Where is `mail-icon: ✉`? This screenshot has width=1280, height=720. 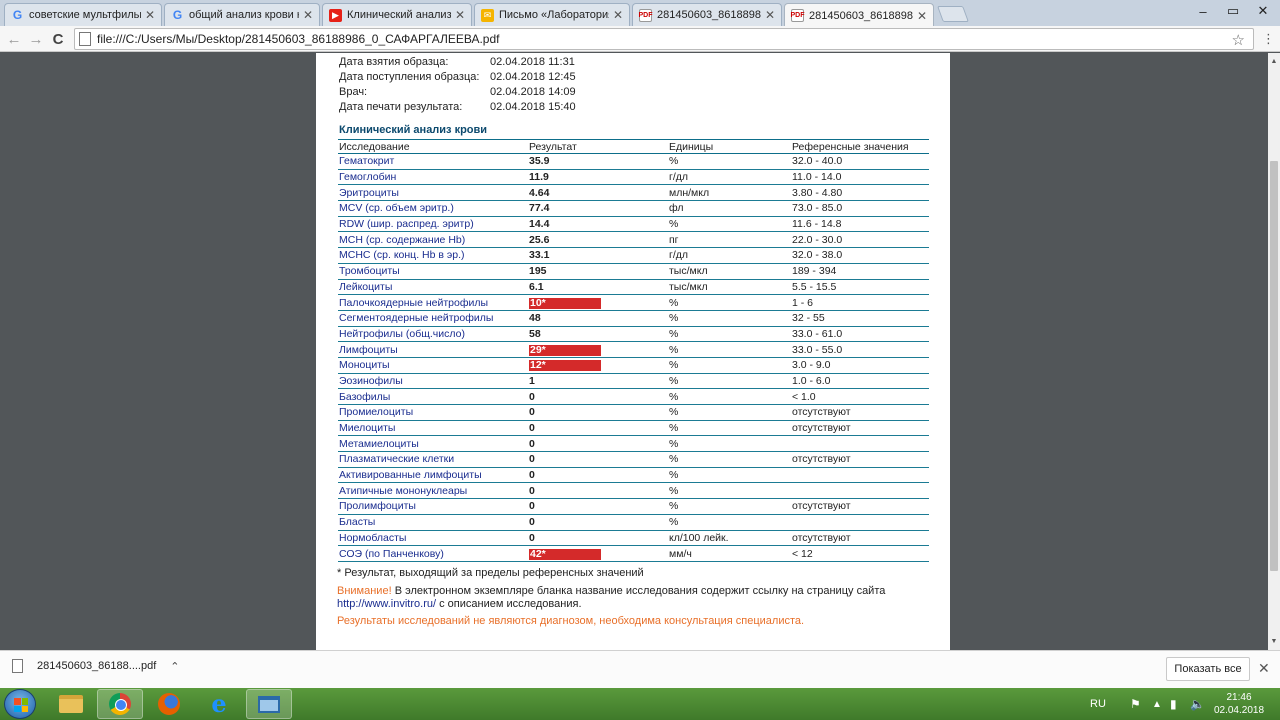 mail-icon: ✉ is located at coordinates (487, 15).